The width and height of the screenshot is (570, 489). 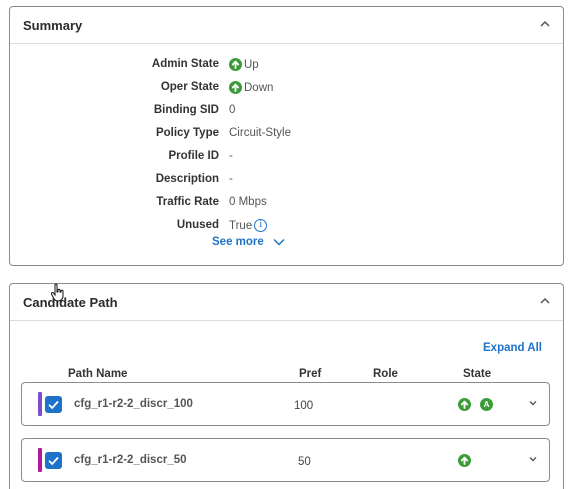 What do you see at coordinates (286, 302) in the screenshot?
I see `candidate-path-header: Candidate Path` at bounding box center [286, 302].